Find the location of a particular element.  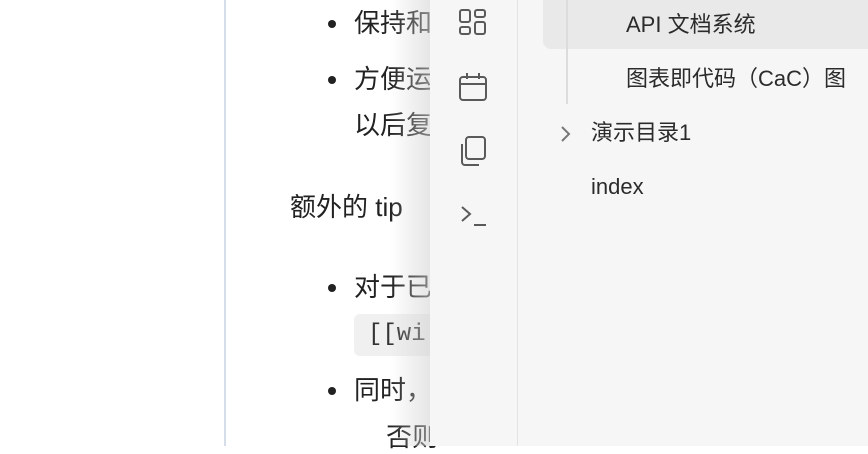

panel-shadow is located at coordinates (411, 223).